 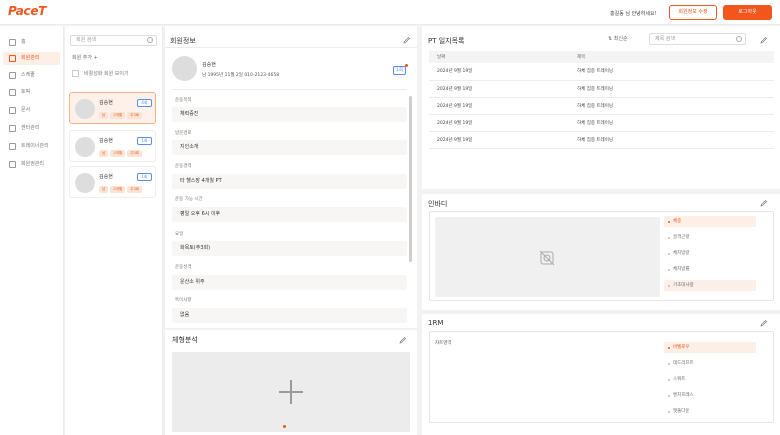 I want to click on inbody-panel: 인바디 체중 골격근량 체지방량 체지방률 기초대사량, so click(x=601, y=252).